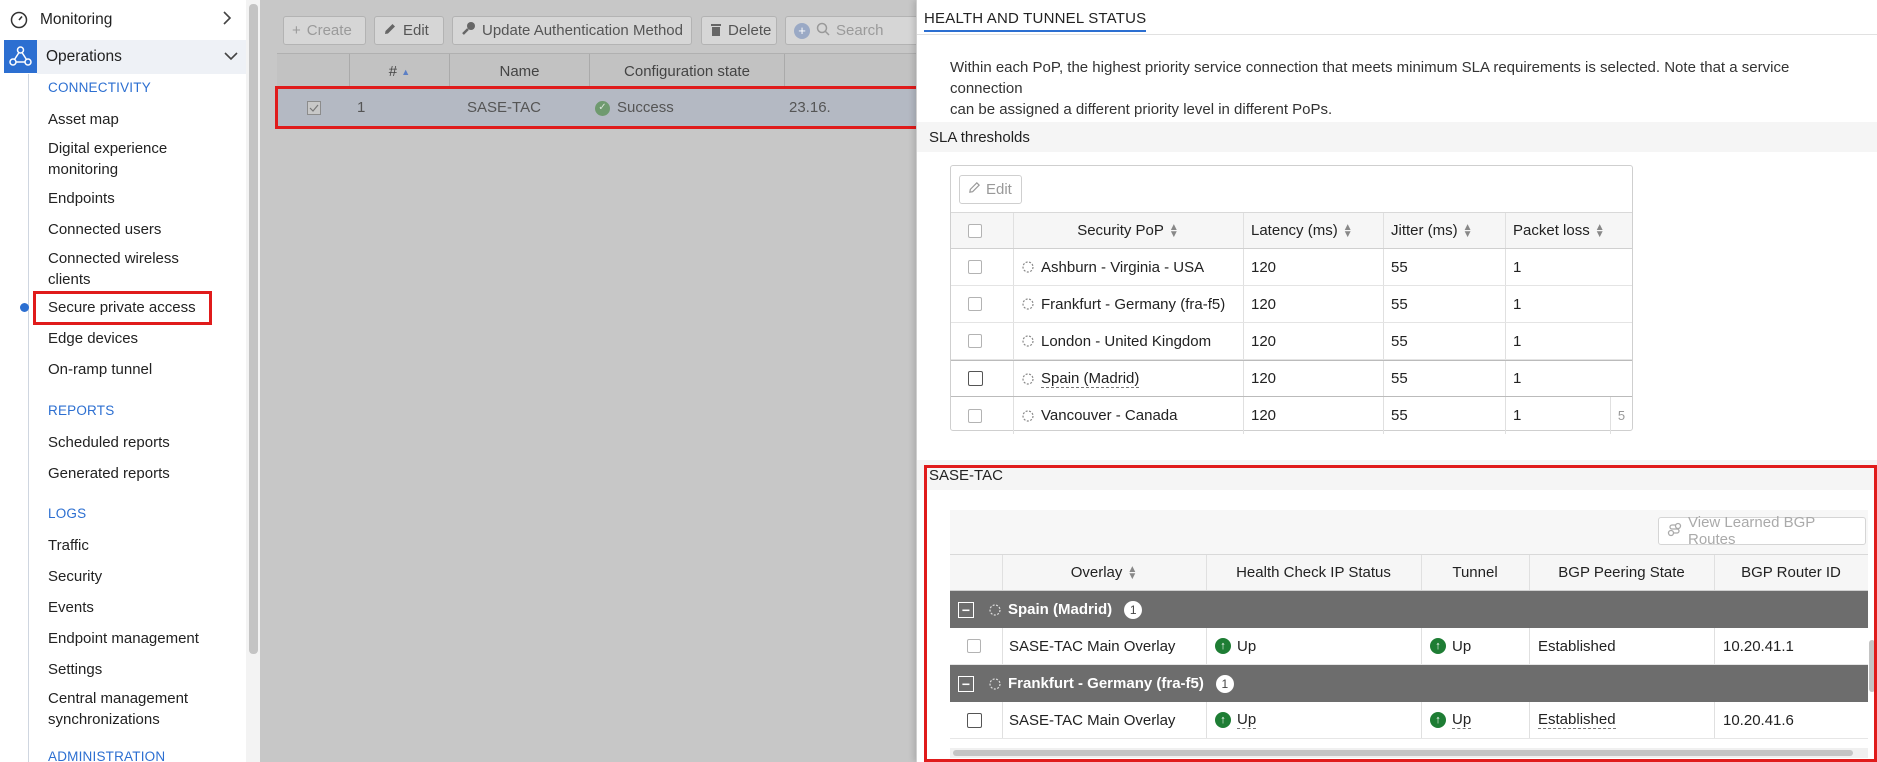  Describe the element at coordinates (1291, 415) in the screenshot. I see `table-row: Vancouver - Canada 120 55 1 5` at that location.